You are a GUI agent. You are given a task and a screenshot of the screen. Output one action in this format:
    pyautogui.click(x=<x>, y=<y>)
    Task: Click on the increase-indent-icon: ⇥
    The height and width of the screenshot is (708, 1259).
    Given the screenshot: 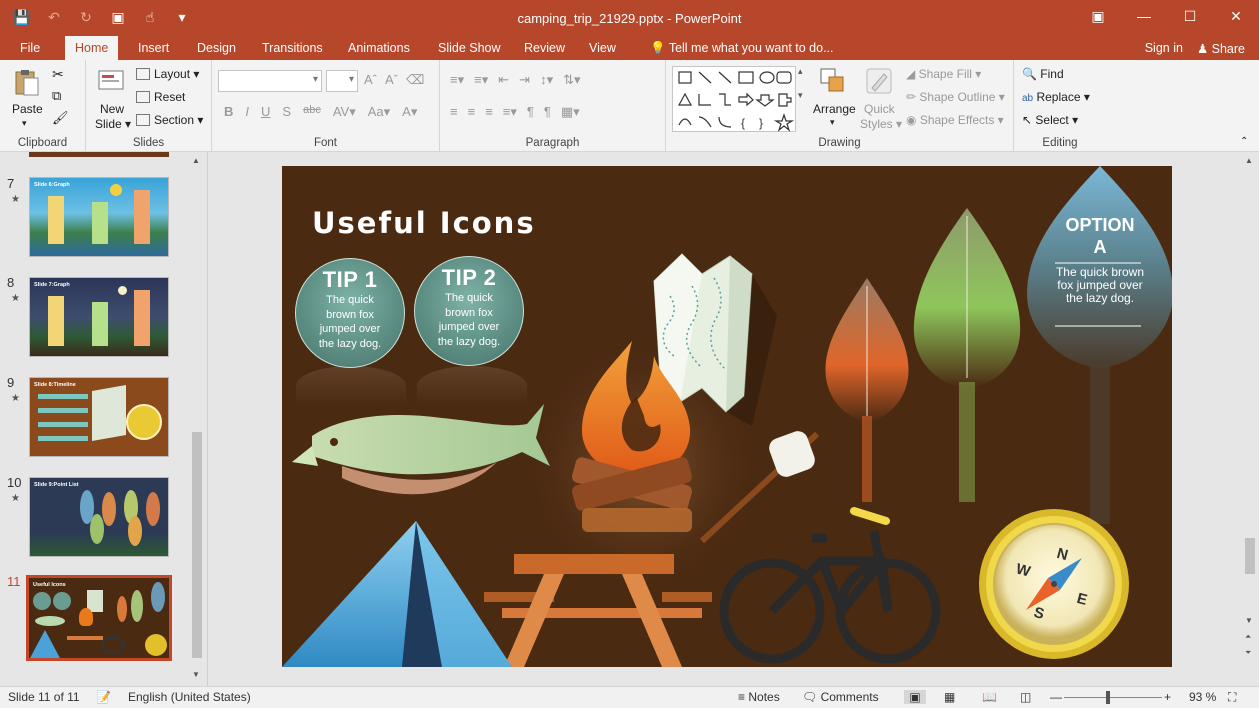 What is the action you would take?
    pyautogui.click(x=524, y=80)
    